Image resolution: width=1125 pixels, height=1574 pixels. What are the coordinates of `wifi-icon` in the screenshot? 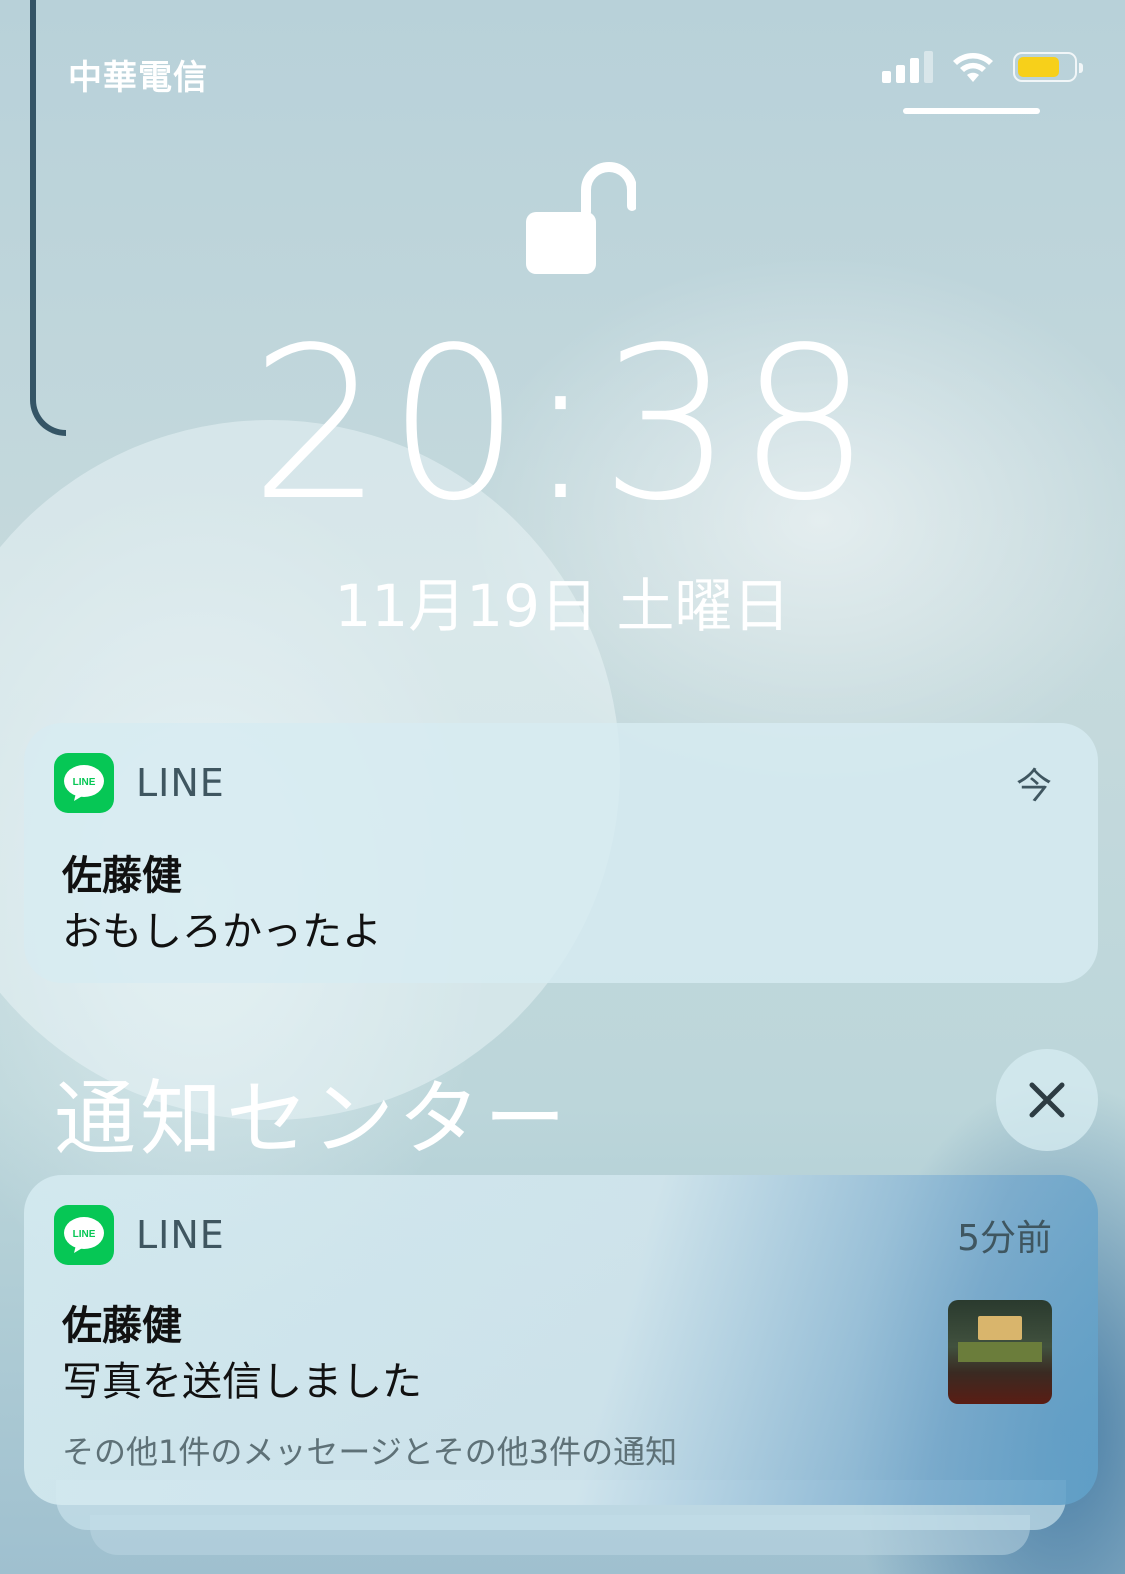 It's located at (973, 67).